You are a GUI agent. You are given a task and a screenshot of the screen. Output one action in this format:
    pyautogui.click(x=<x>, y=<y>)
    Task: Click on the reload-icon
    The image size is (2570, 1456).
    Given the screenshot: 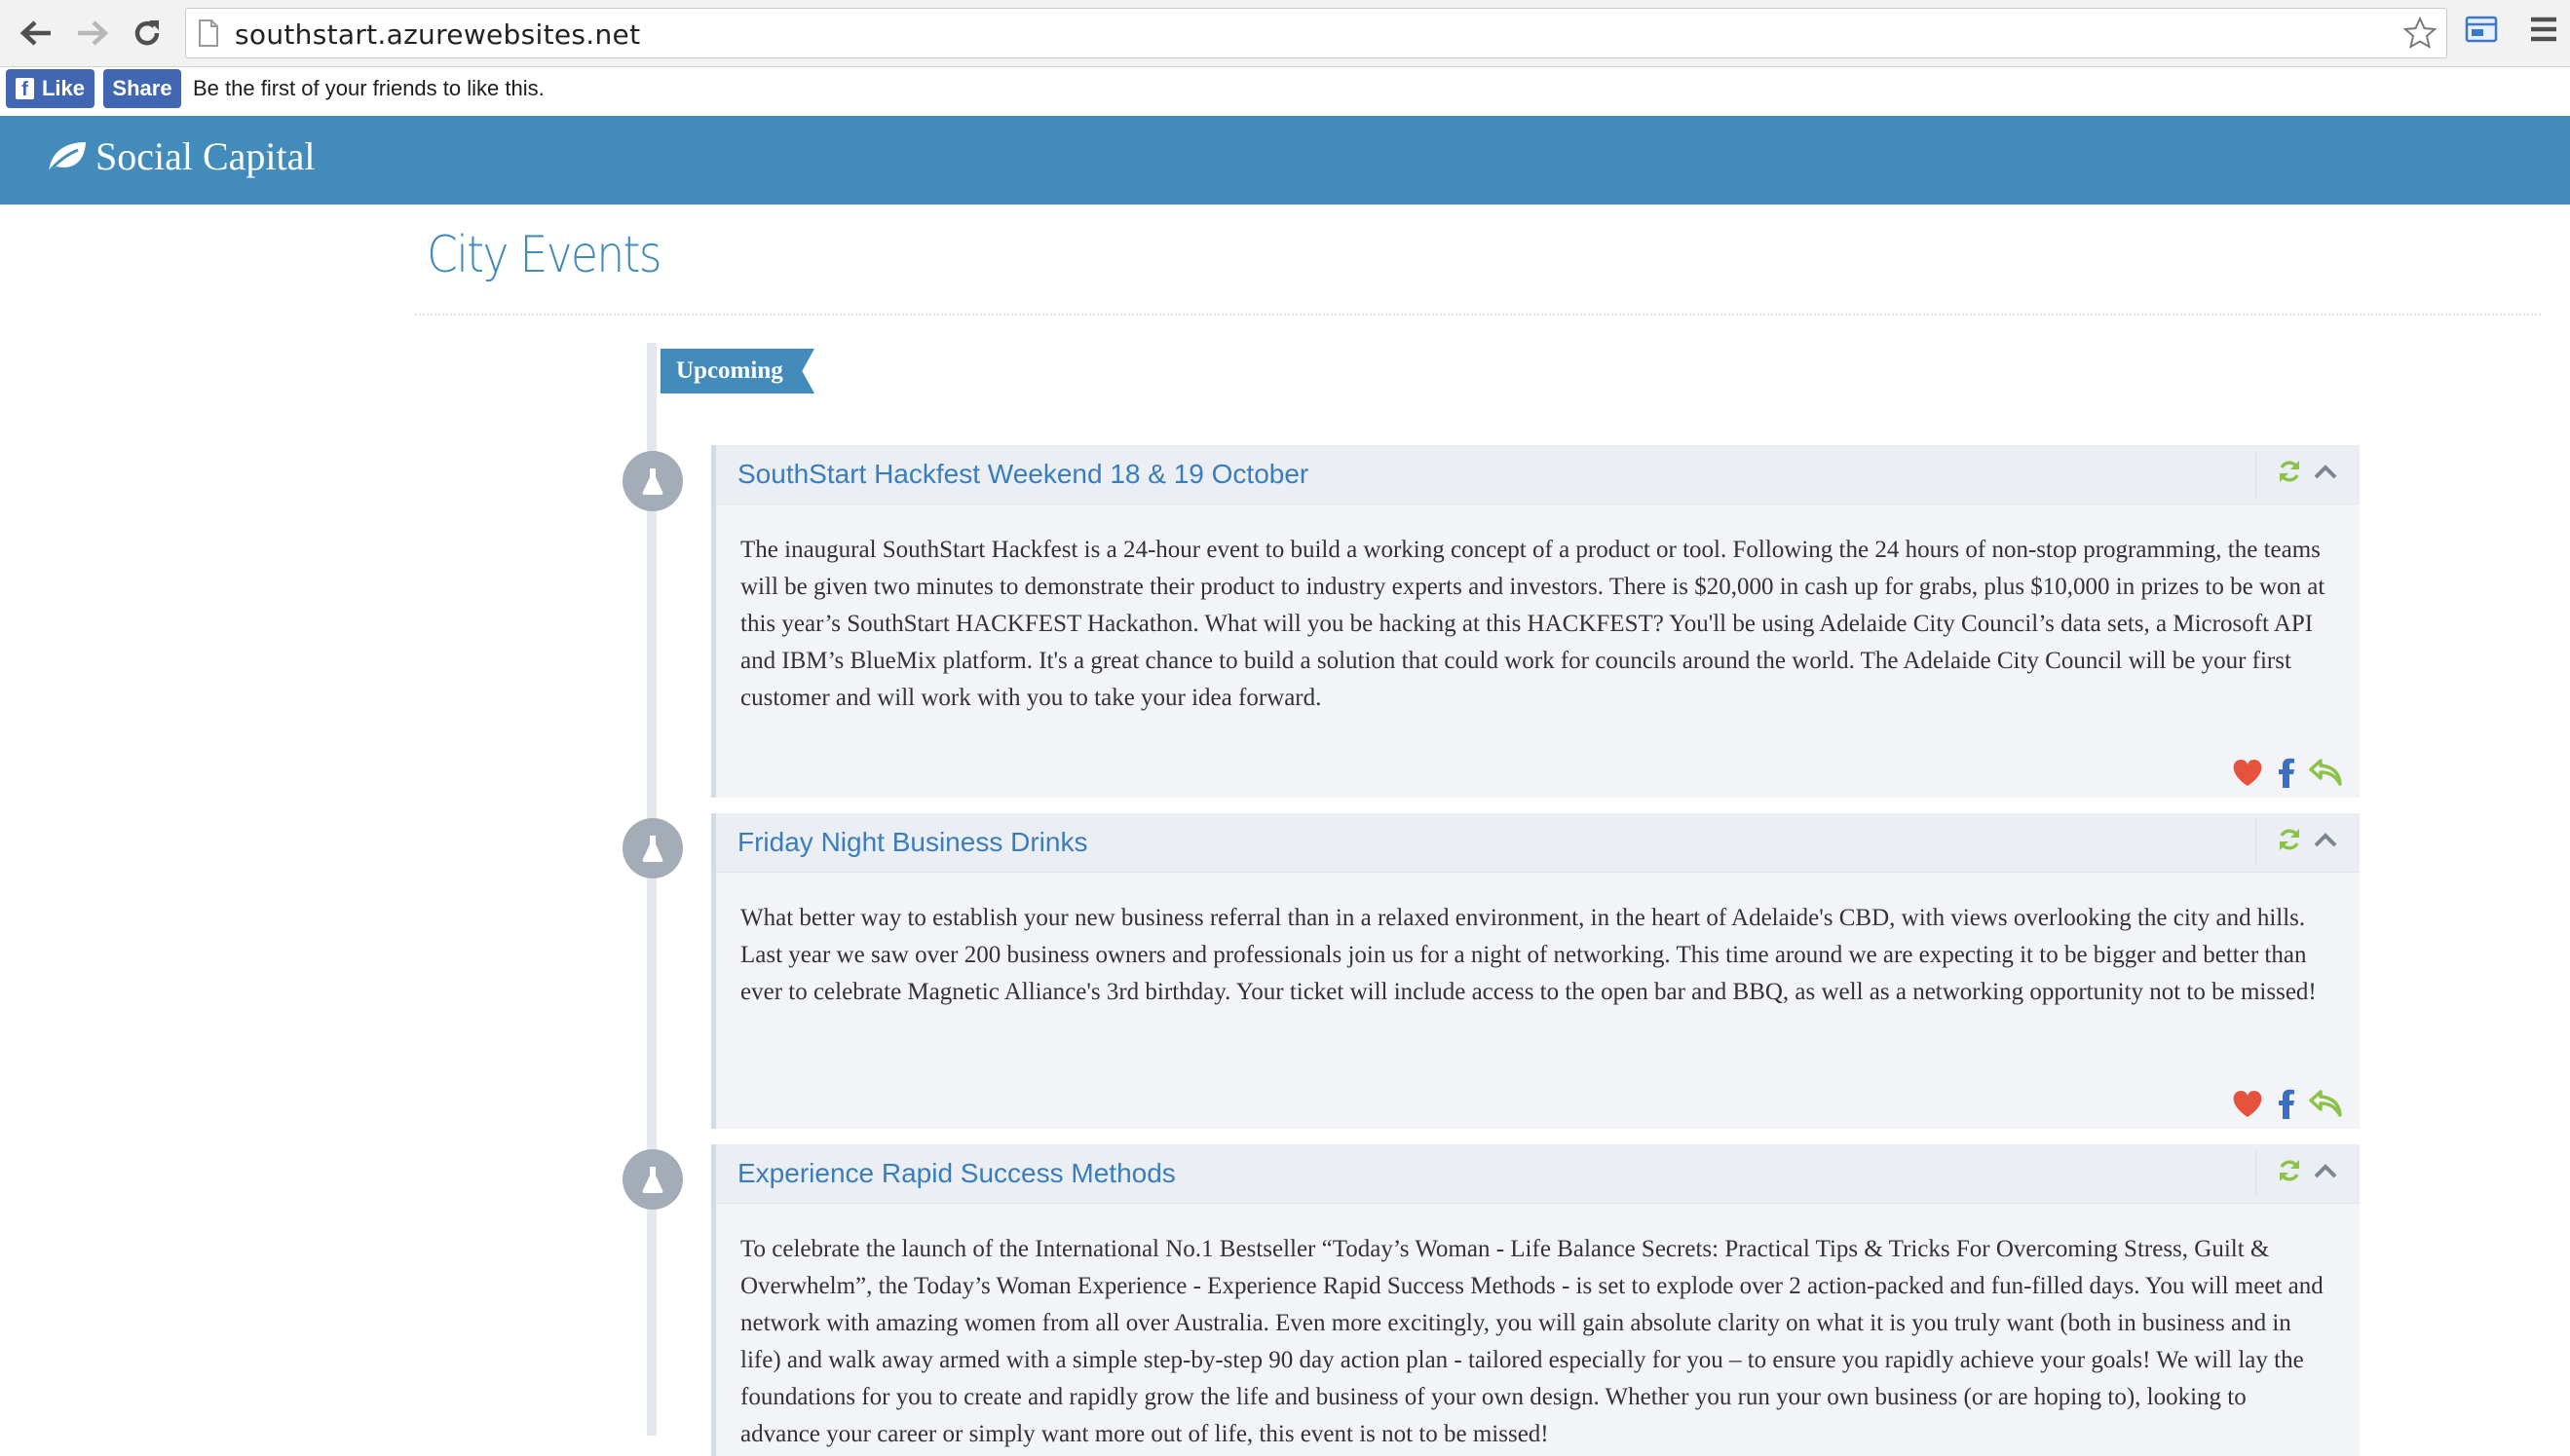 What is the action you would take?
    pyautogui.click(x=147, y=33)
    